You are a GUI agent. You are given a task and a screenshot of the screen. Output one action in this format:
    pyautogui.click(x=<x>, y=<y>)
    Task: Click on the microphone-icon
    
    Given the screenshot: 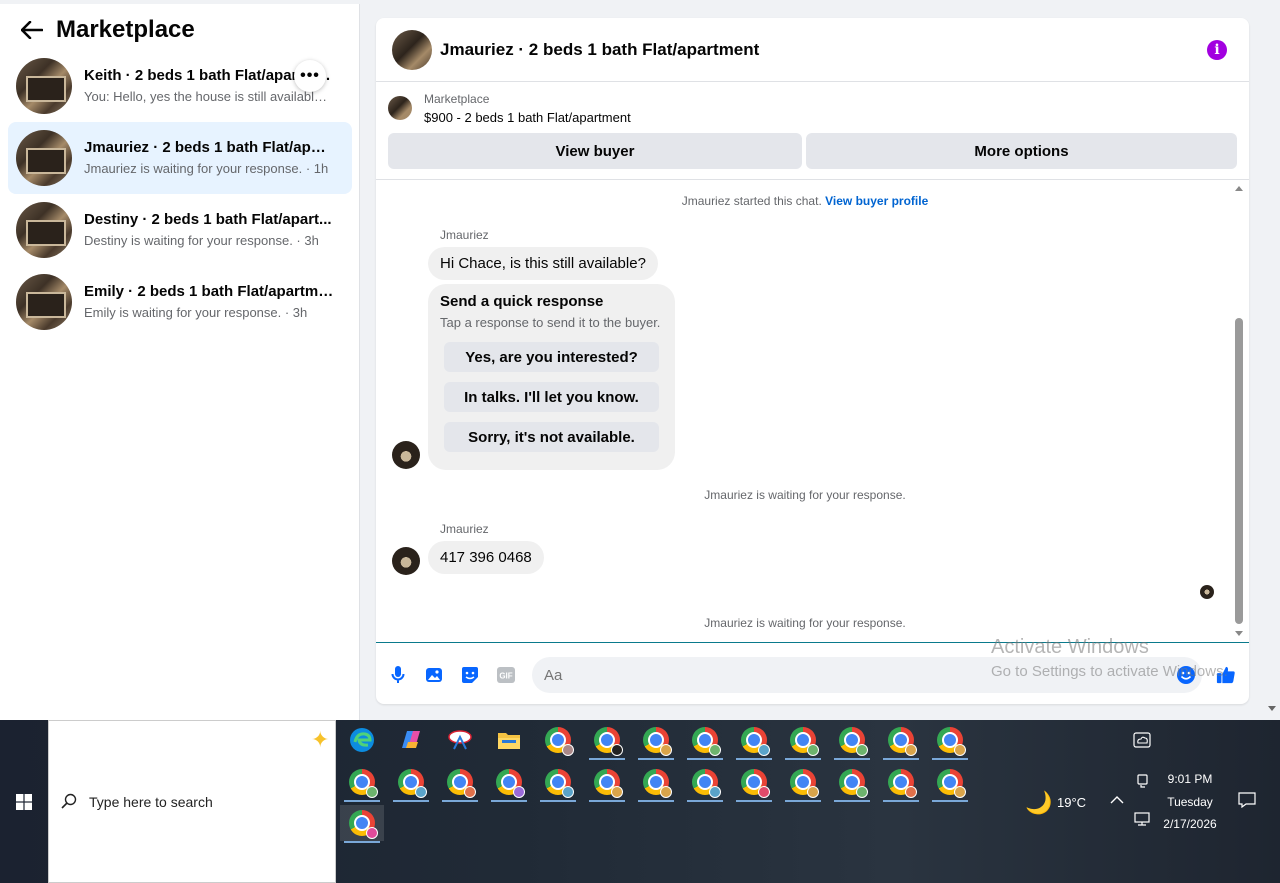 What is the action you would take?
    pyautogui.click(x=398, y=675)
    